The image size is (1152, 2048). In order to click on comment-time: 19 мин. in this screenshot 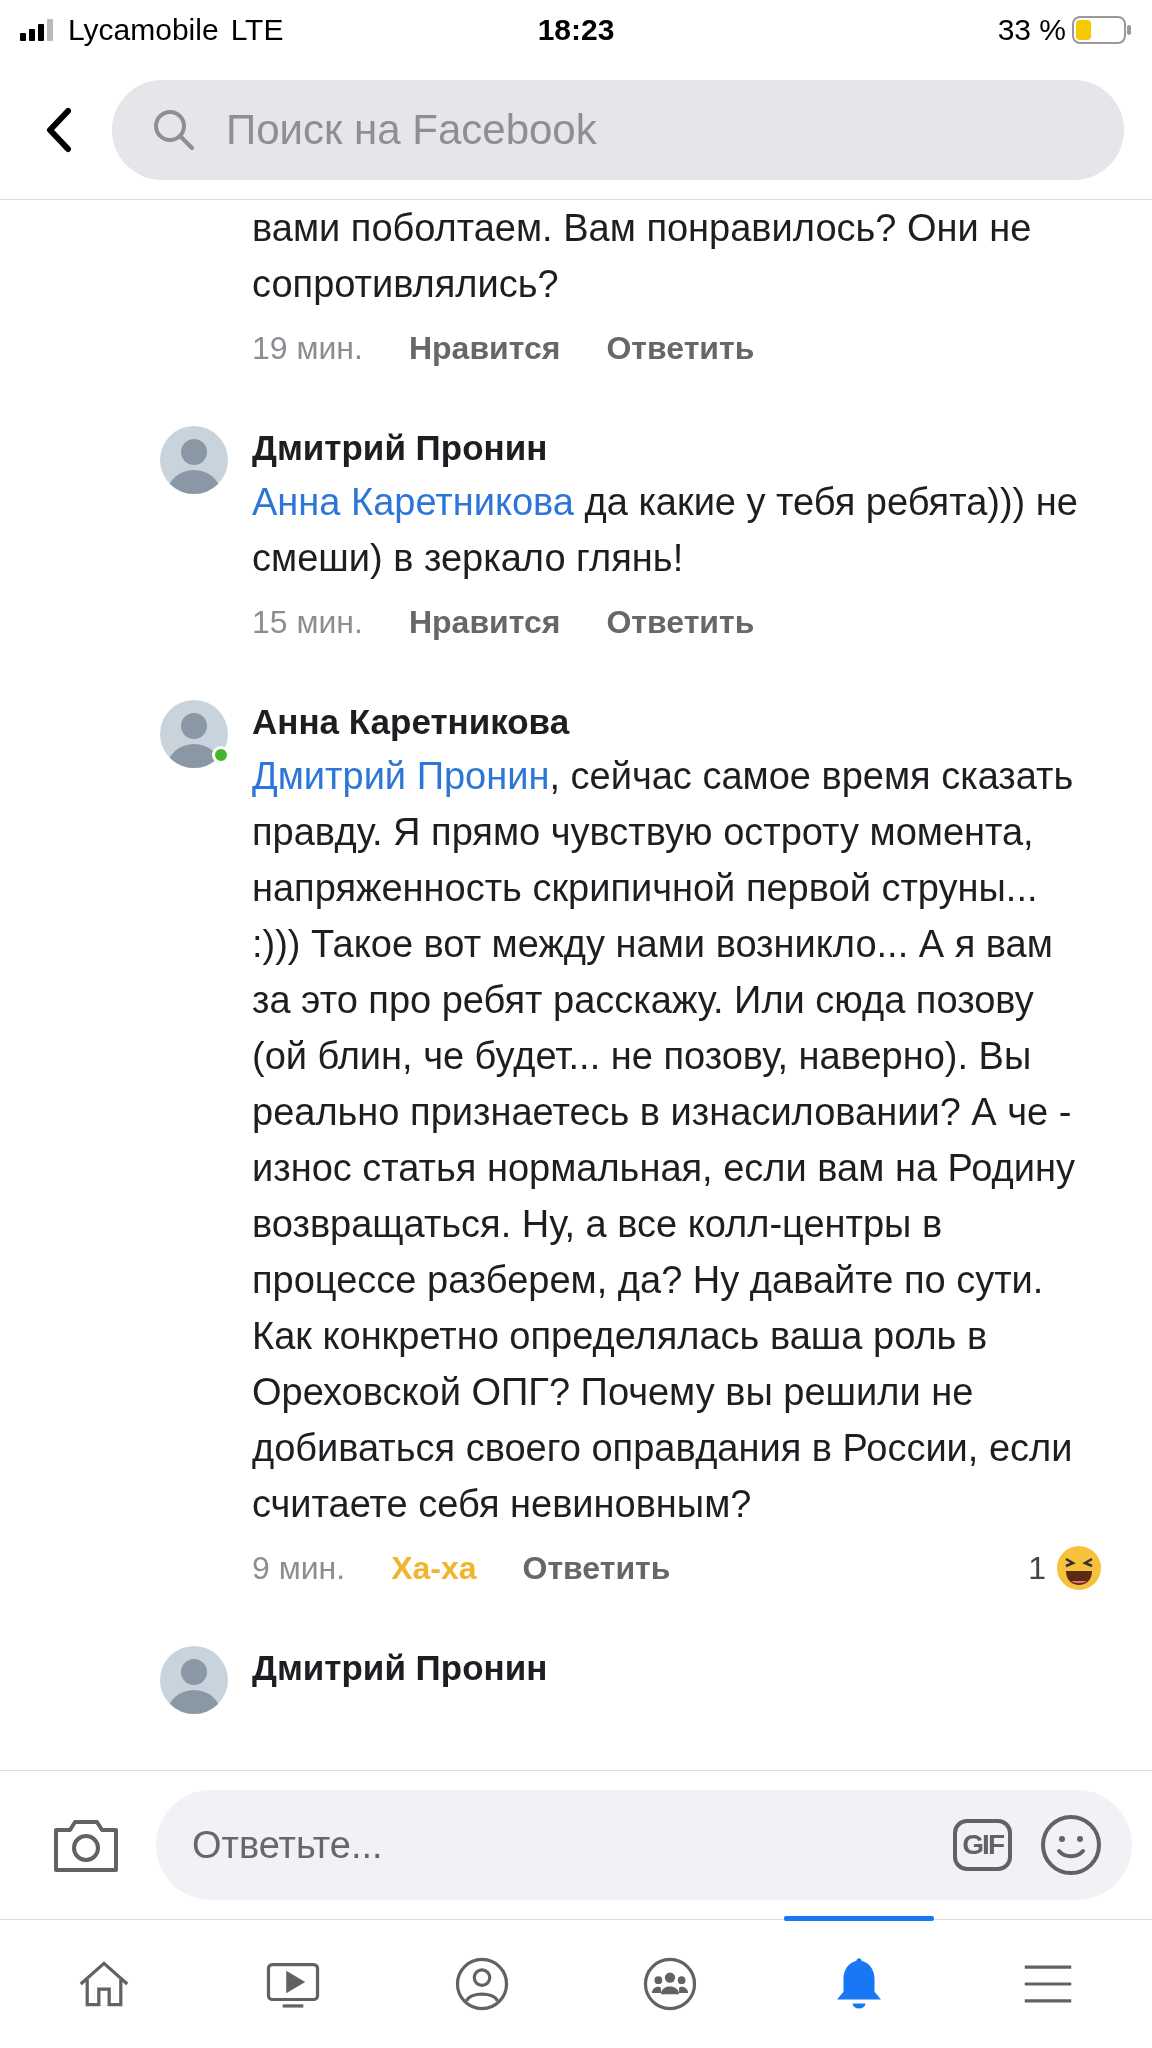, I will do `click(307, 348)`.